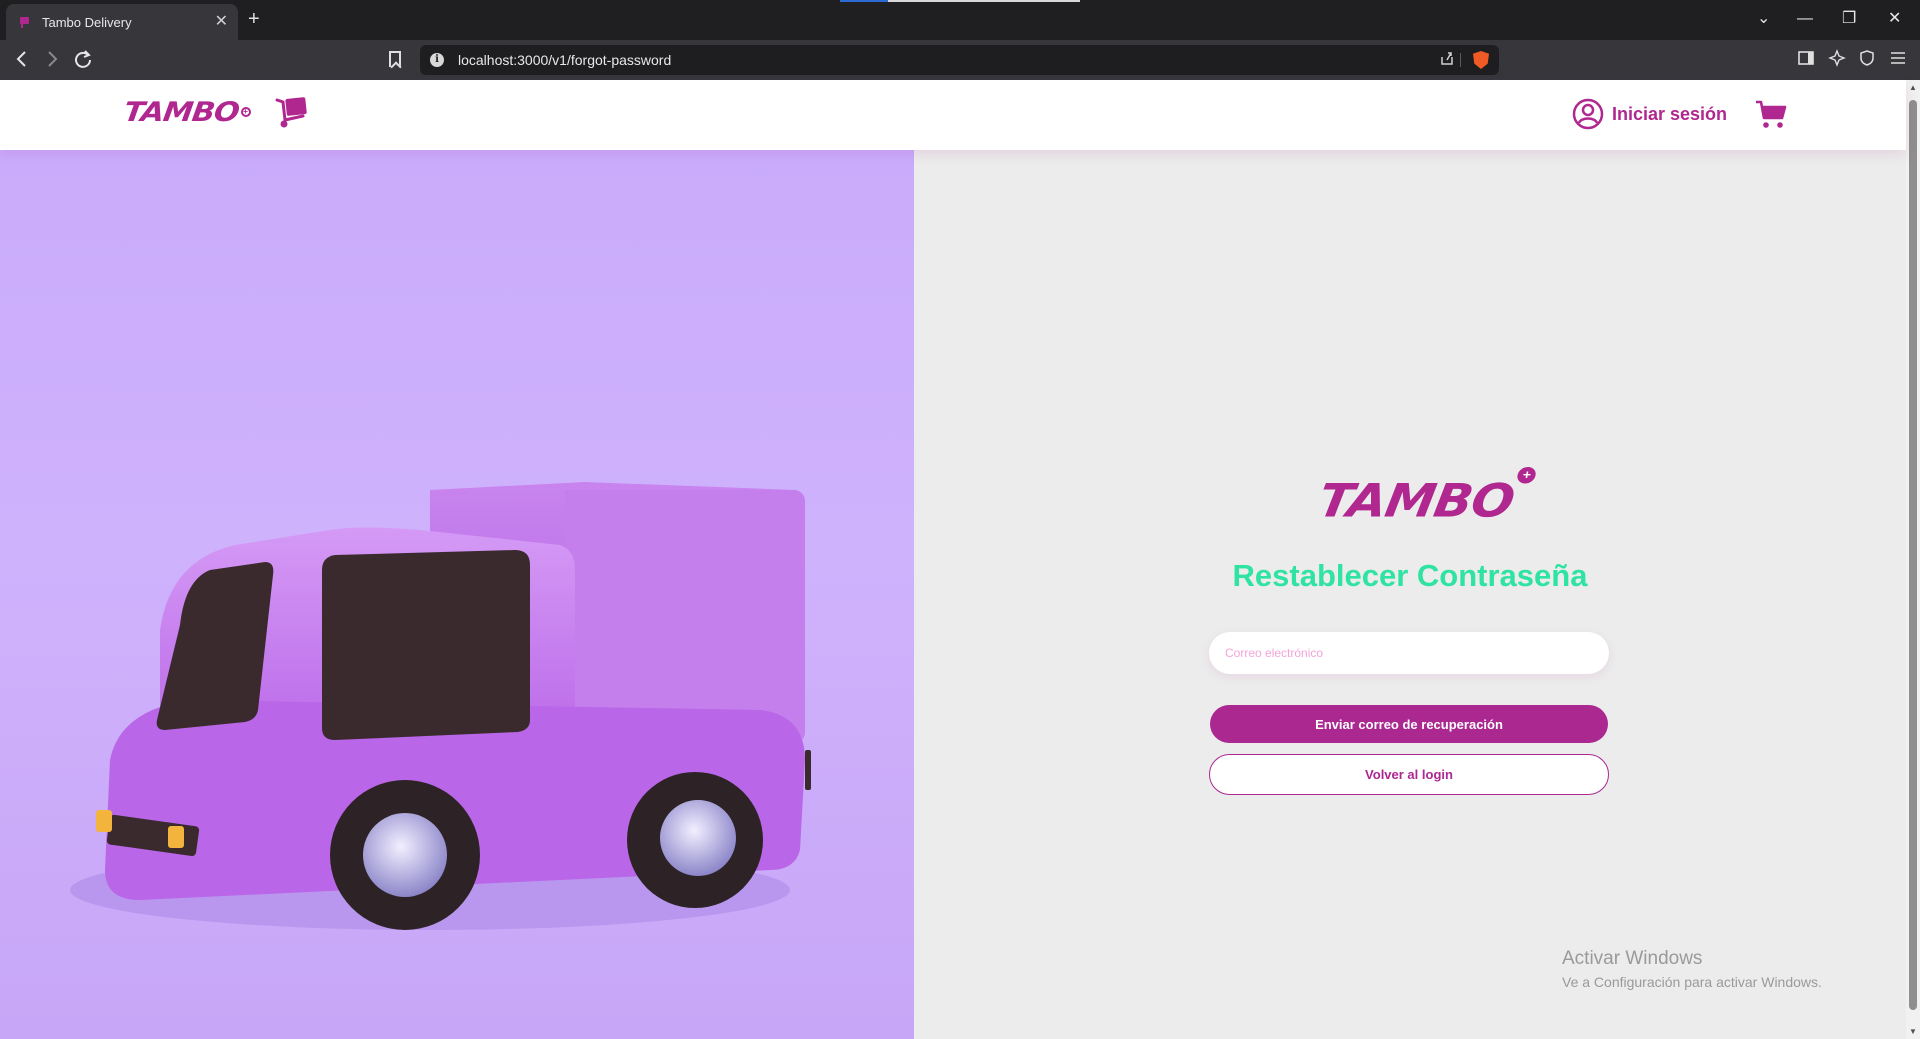 The height and width of the screenshot is (1039, 1920). What do you see at coordinates (83, 59) in the screenshot?
I see `reload-icon` at bounding box center [83, 59].